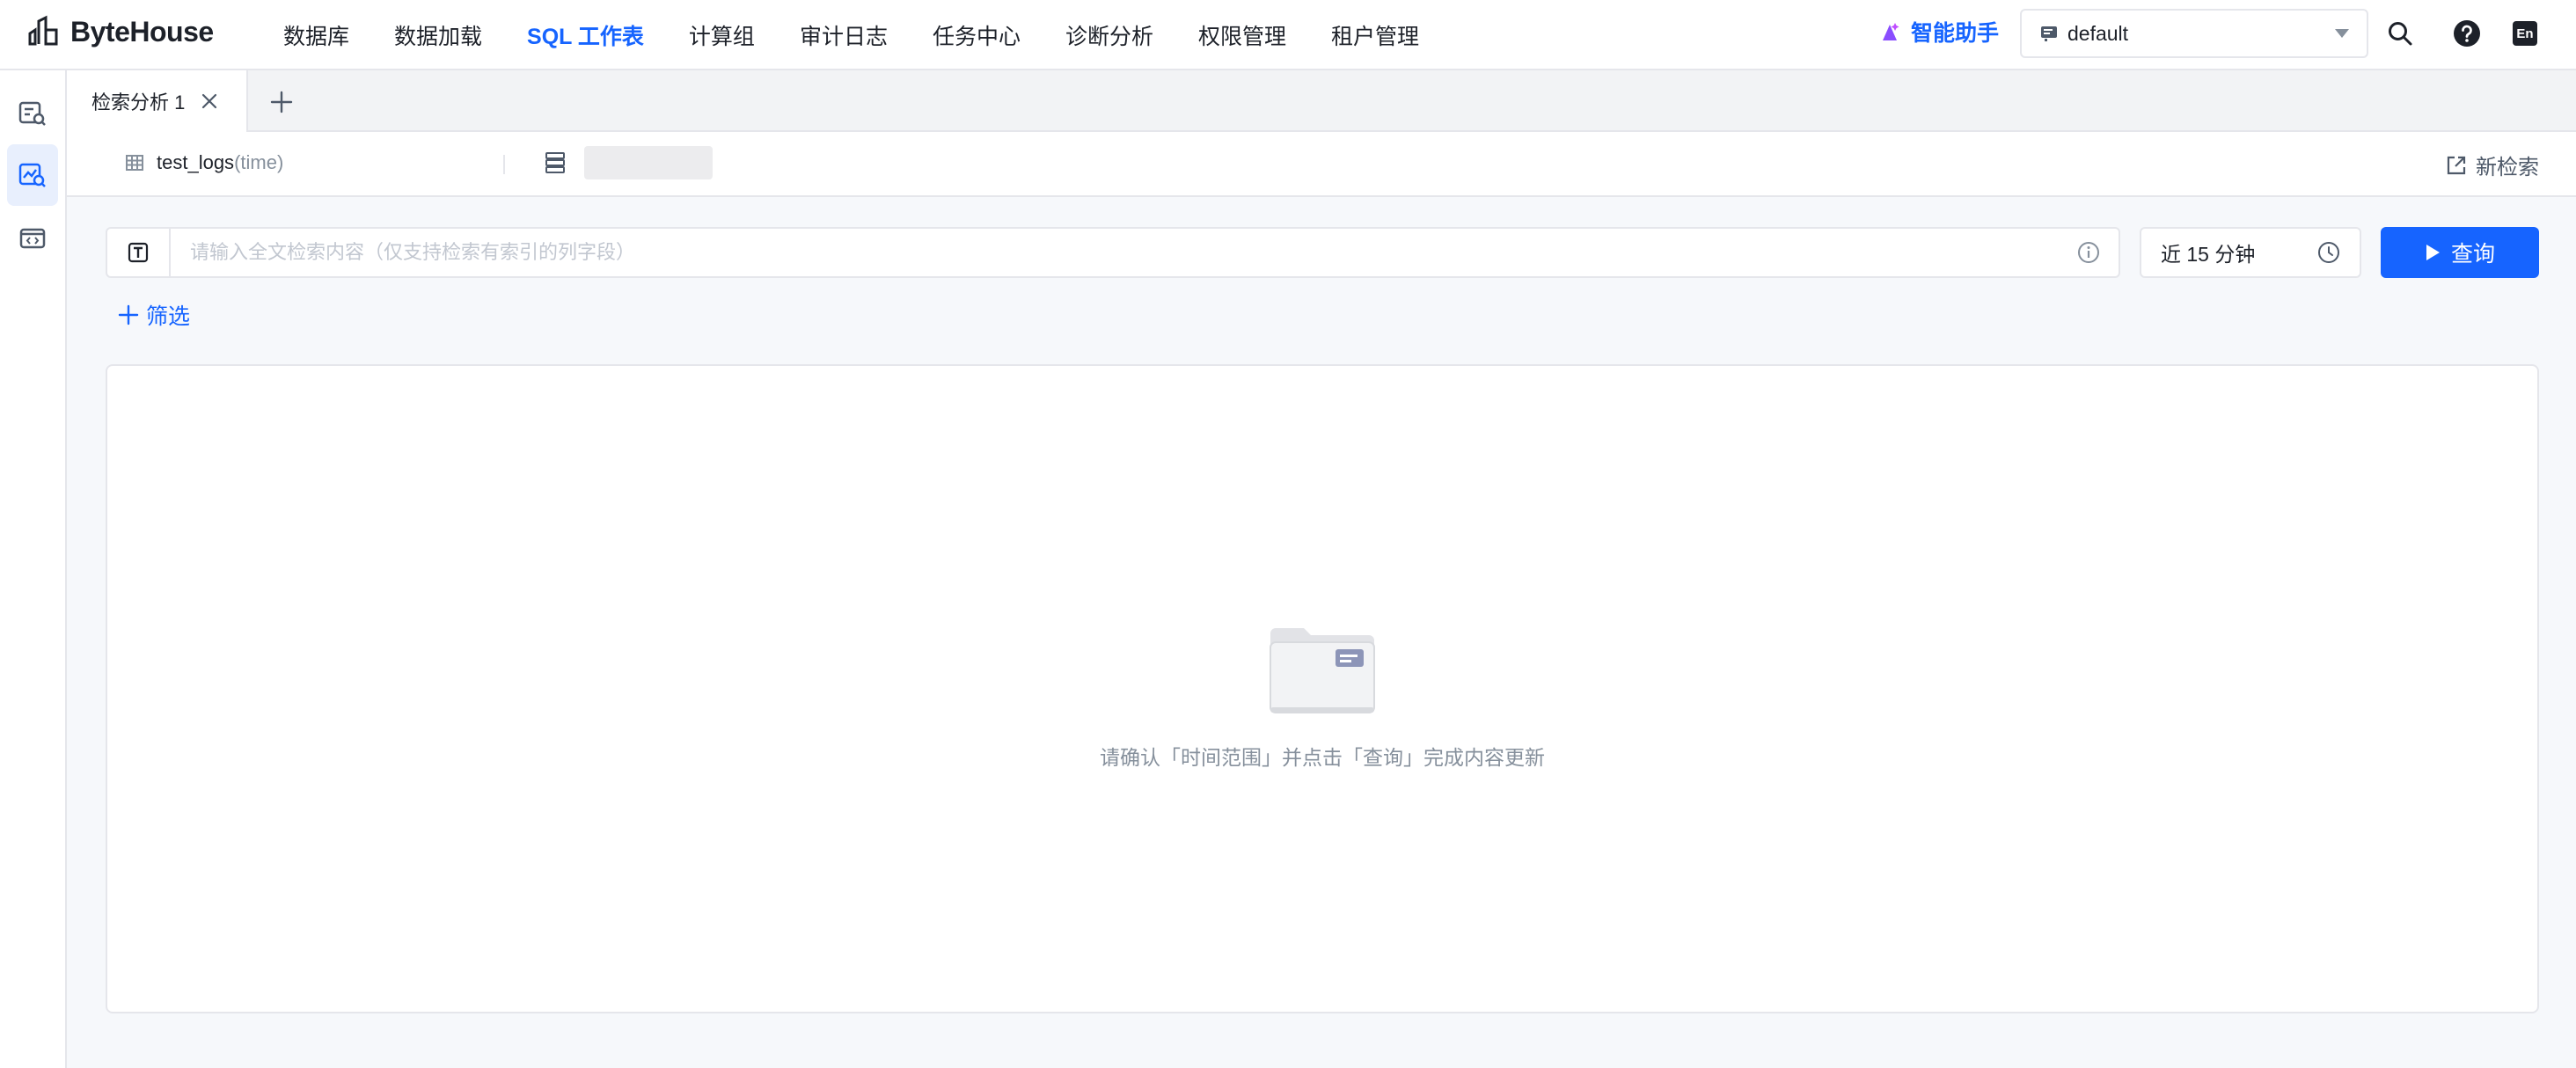 Image resolution: width=2576 pixels, height=1068 pixels. Describe the element at coordinates (844, 35) in the screenshot. I see `nav-item-audit-logs: 审计日志` at that location.